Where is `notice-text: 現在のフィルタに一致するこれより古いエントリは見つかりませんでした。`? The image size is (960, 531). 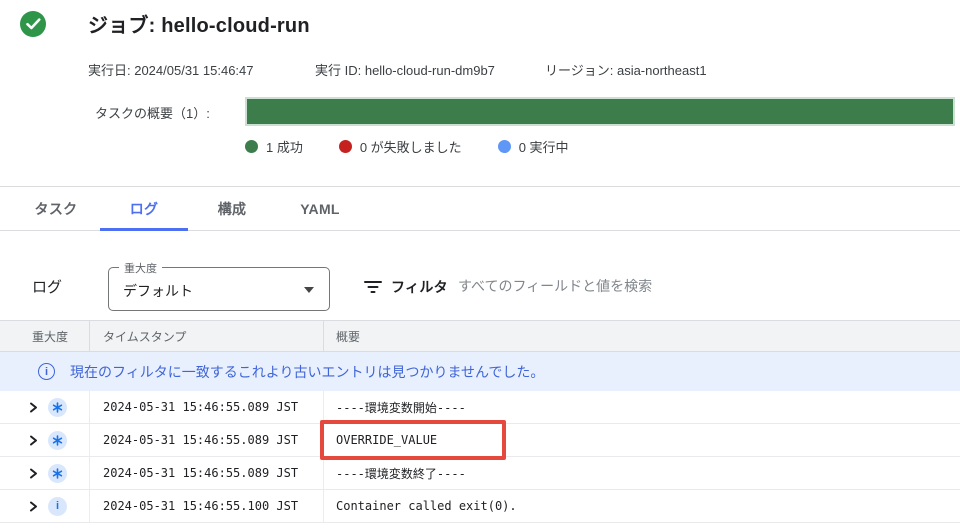 notice-text: 現在のフィルタに一致するこれより古いエントリは見つかりませんでした。 is located at coordinates (307, 371).